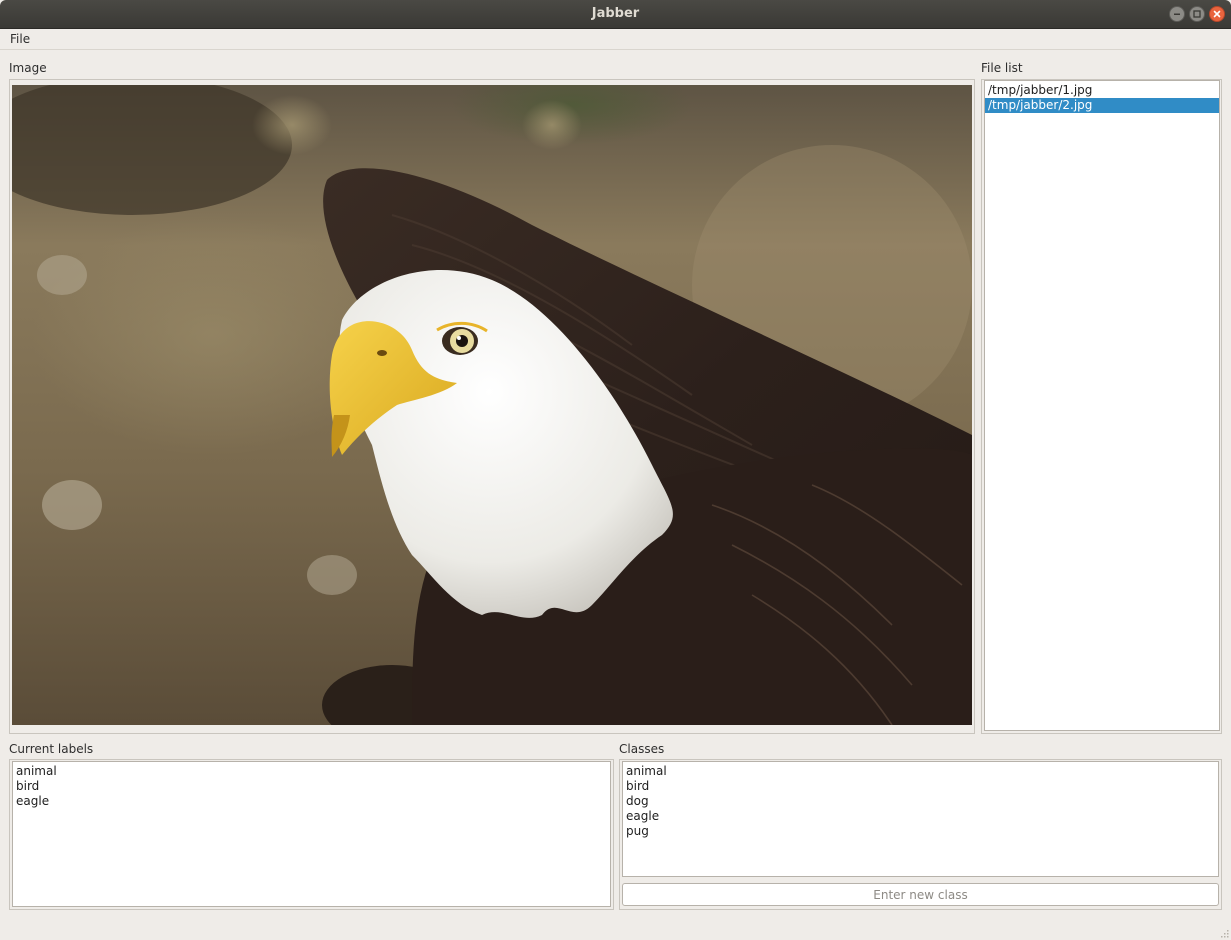 The height and width of the screenshot is (940, 1231). I want to click on window-title: Jabber, so click(615, 13).